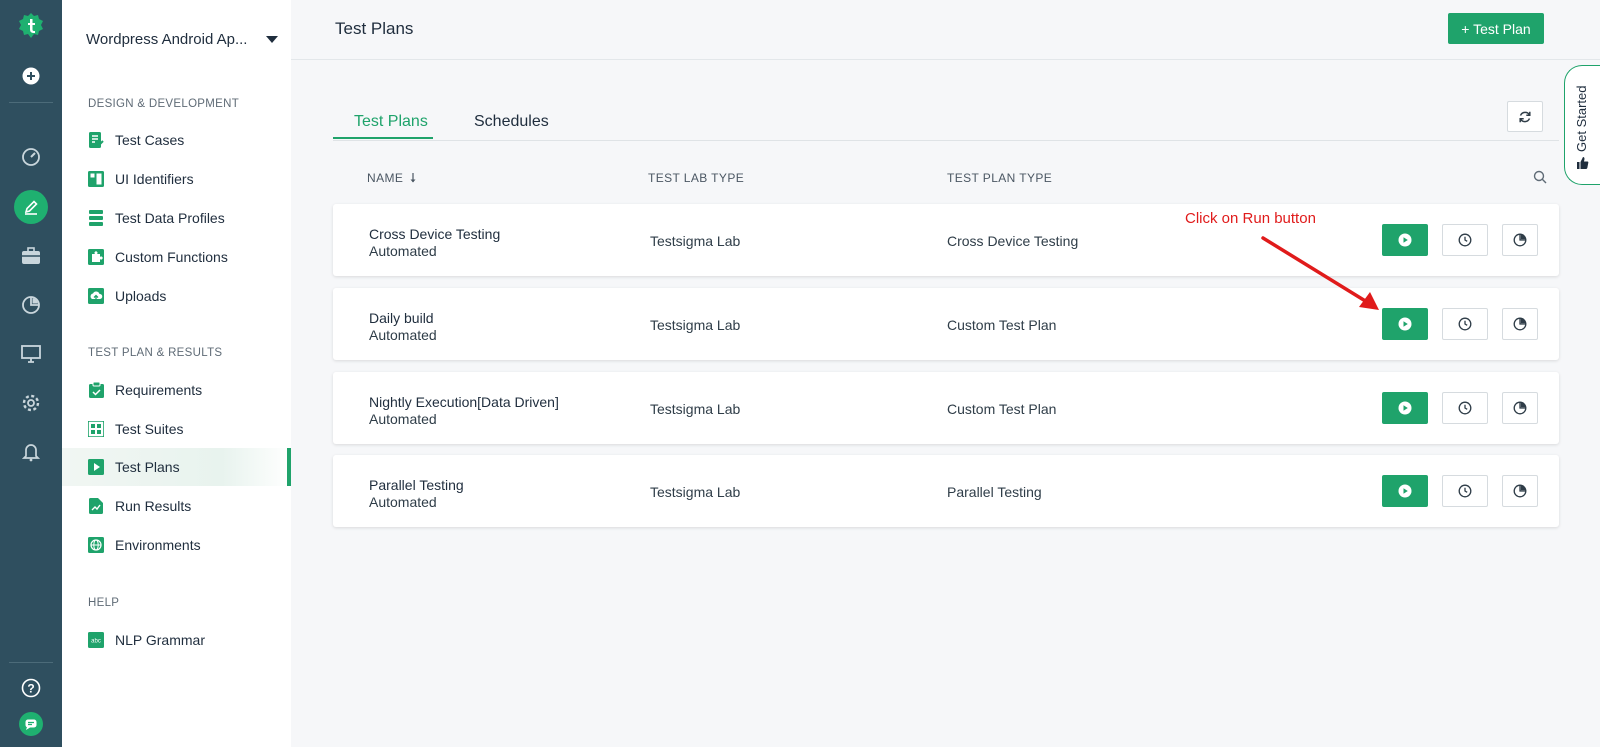  Describe the element at coordinates (176, 257) in the screenshot. I see `sidebar-item-custom-functions: Custom Functions` at that location.